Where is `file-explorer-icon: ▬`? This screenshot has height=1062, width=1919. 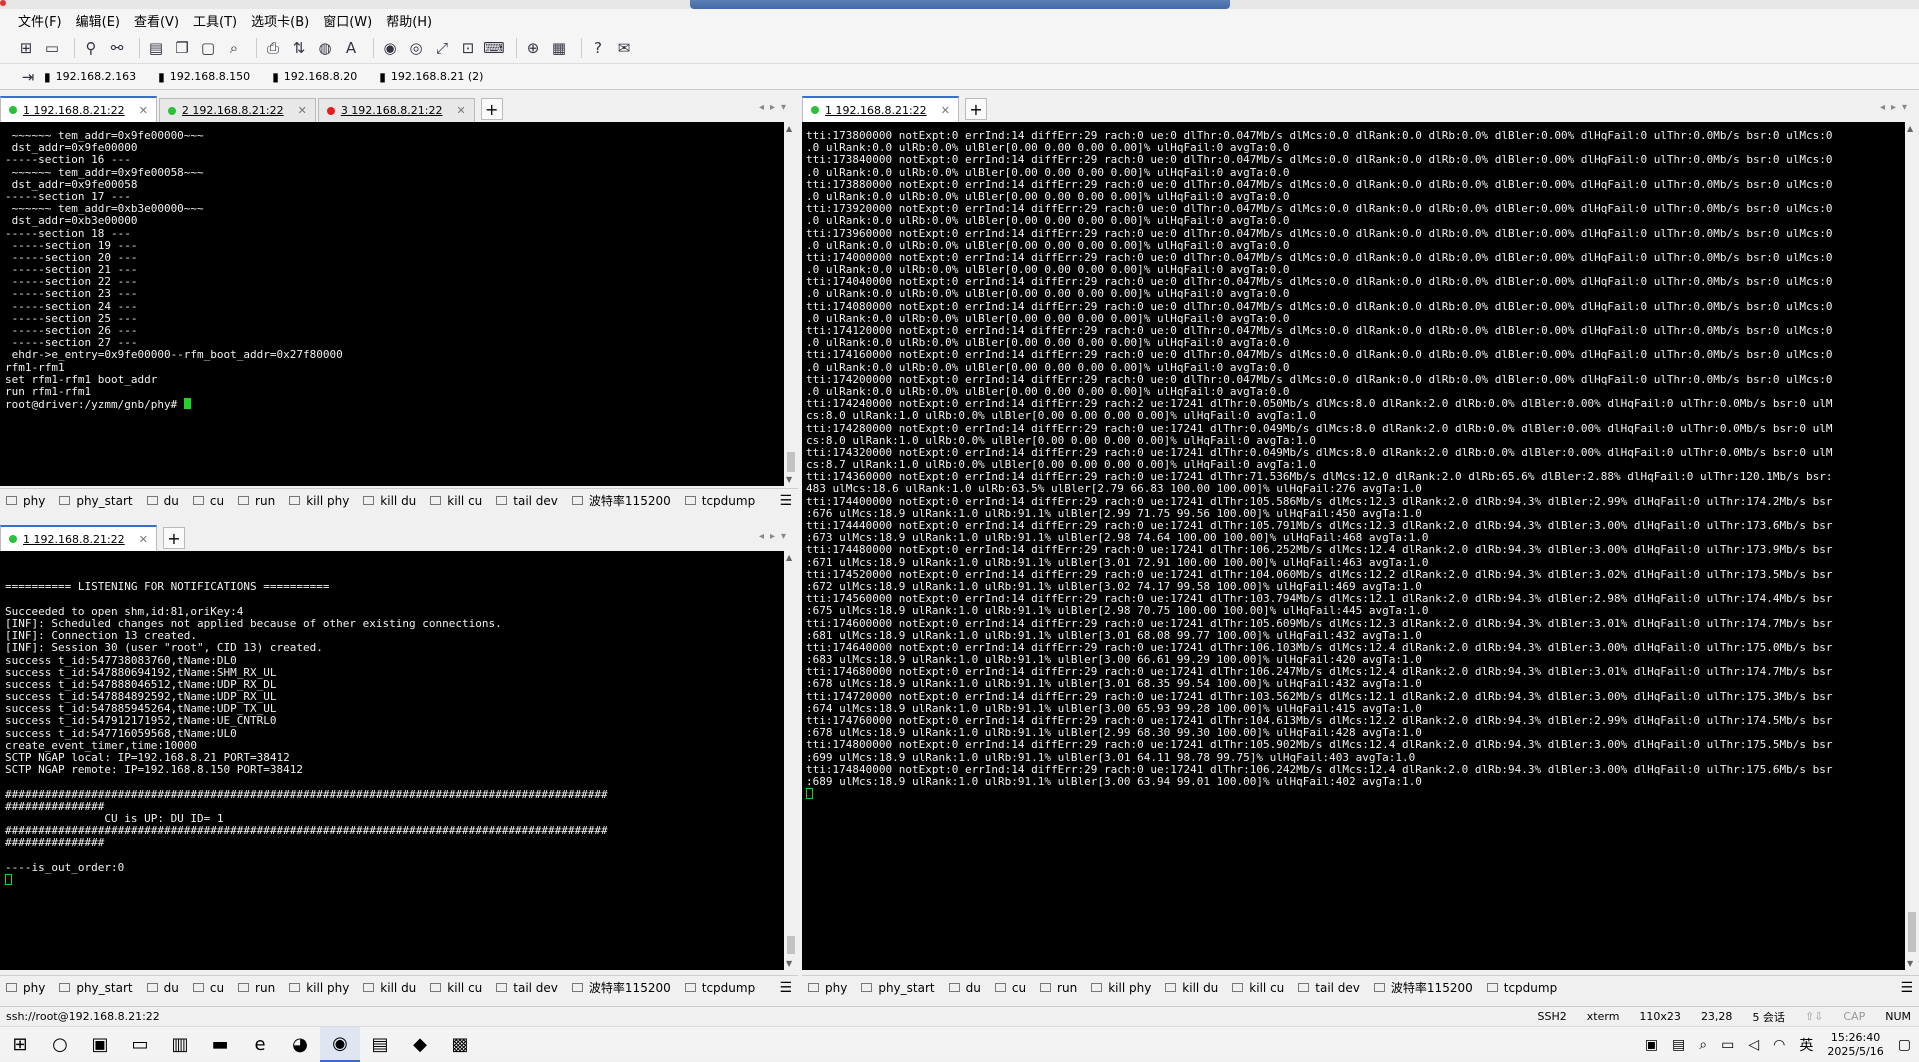 file-explorer-icon: ▬ is located at coordinates (220, 1044).